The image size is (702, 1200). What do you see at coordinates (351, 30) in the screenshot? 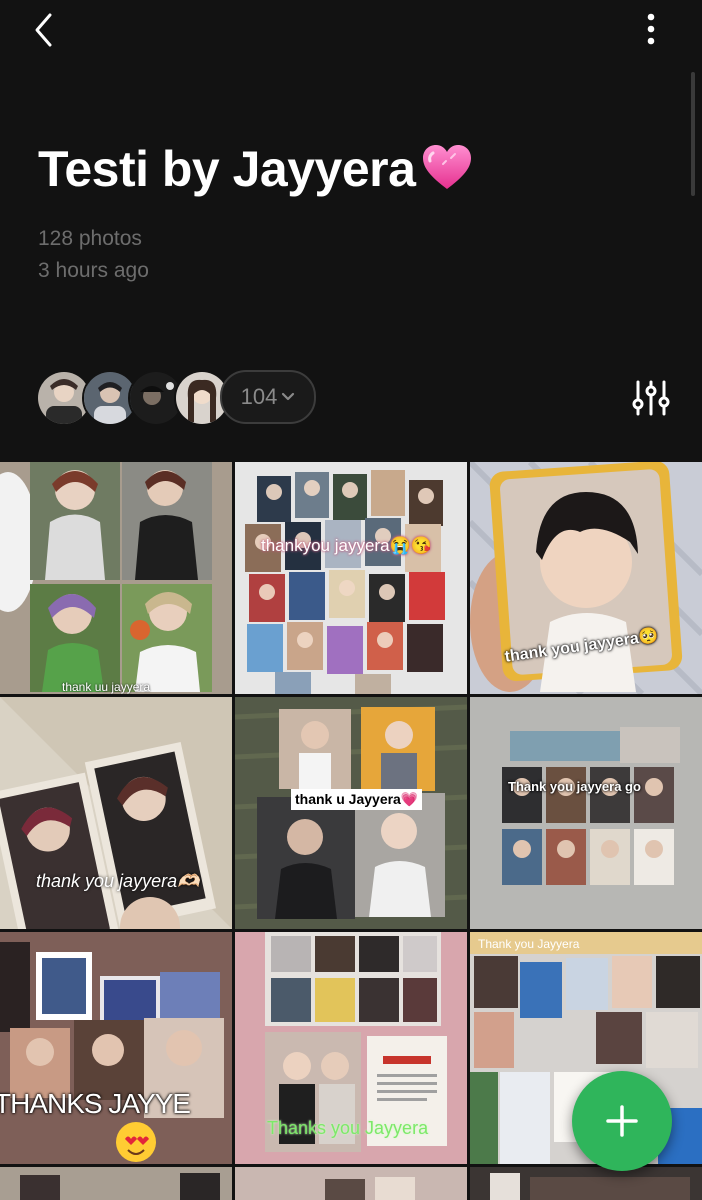
I see `top-bar` at bounding box center [351, 30].